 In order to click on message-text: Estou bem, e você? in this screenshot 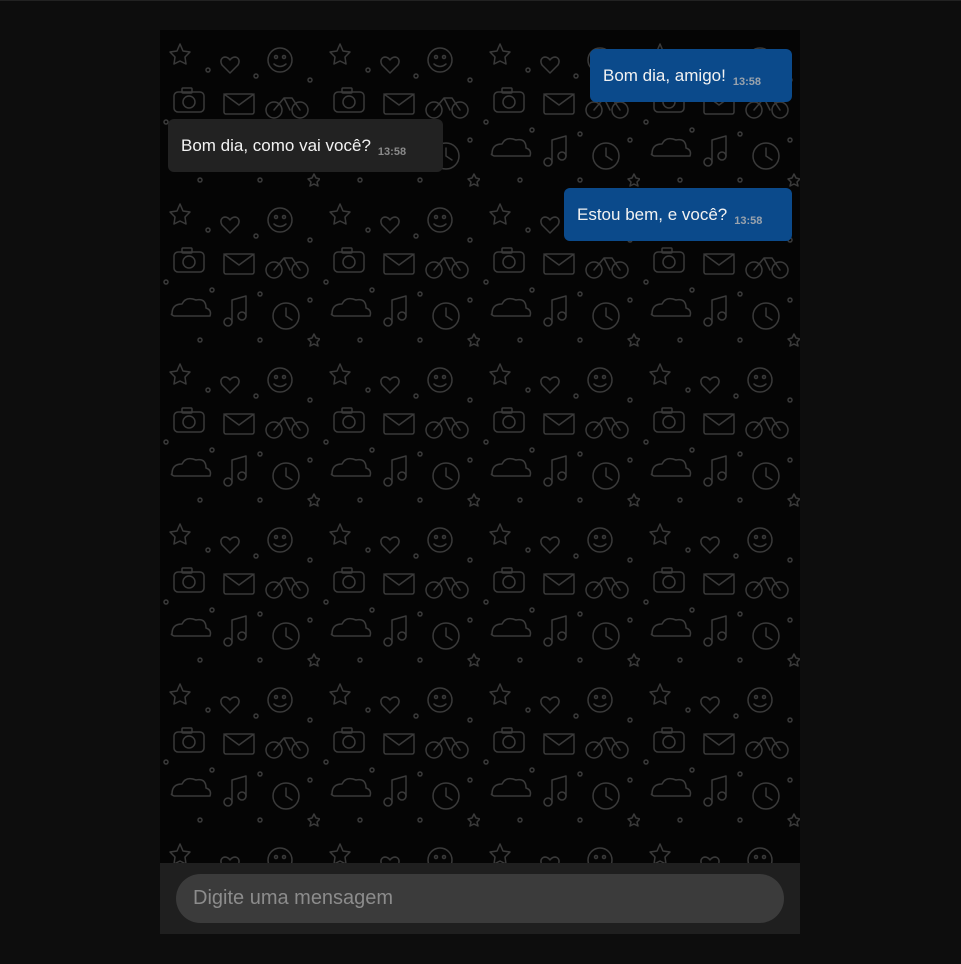, I will do `click(652, 214)`.